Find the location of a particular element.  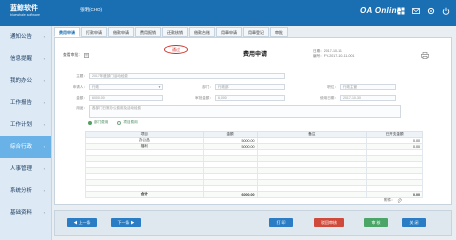

applicant-label: 申请人： is located at coordinates (79, 87).